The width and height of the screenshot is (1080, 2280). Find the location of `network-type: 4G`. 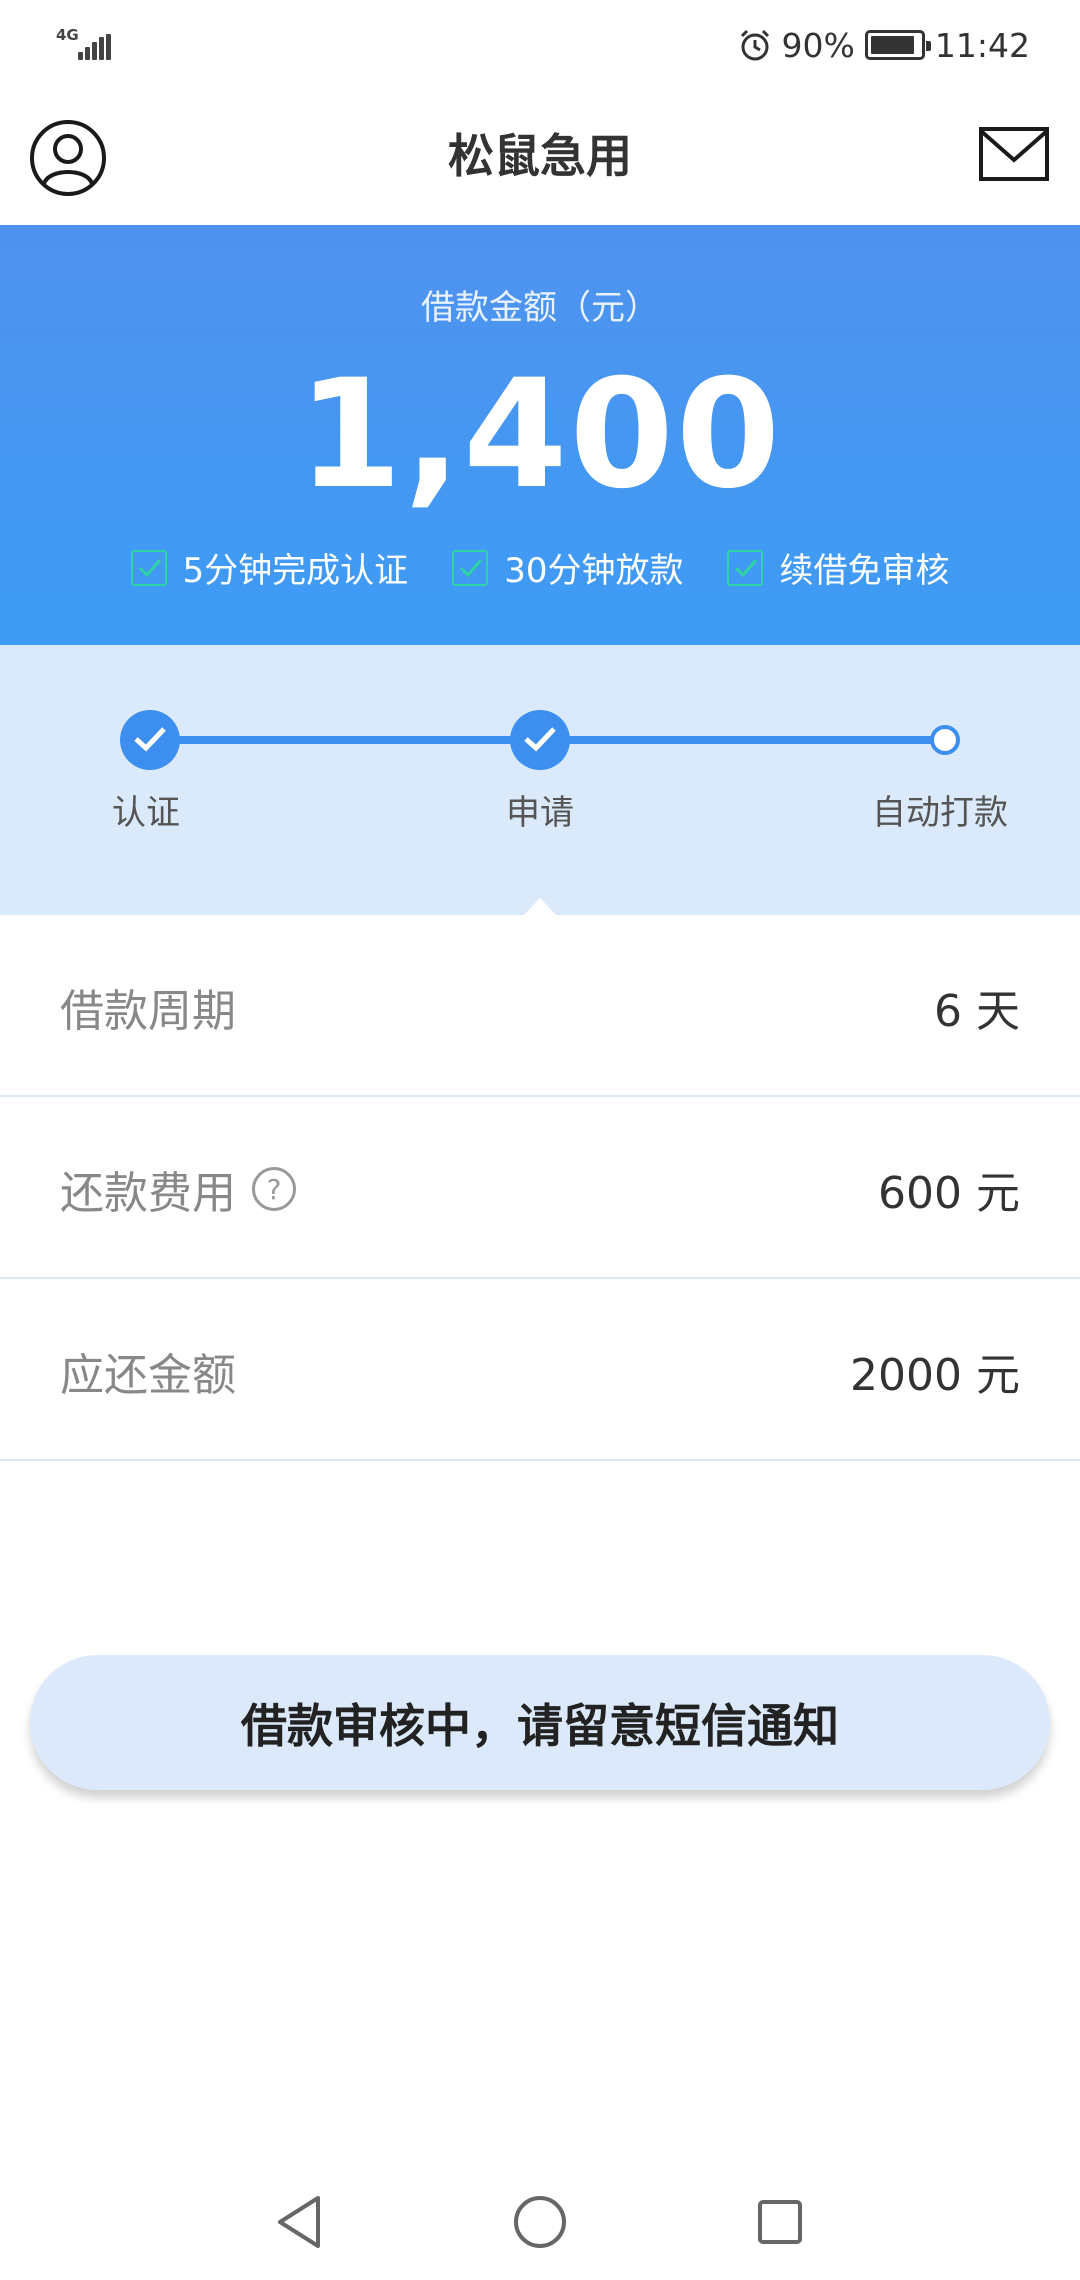

network-type: 4G is located at coordinates (67, 35).